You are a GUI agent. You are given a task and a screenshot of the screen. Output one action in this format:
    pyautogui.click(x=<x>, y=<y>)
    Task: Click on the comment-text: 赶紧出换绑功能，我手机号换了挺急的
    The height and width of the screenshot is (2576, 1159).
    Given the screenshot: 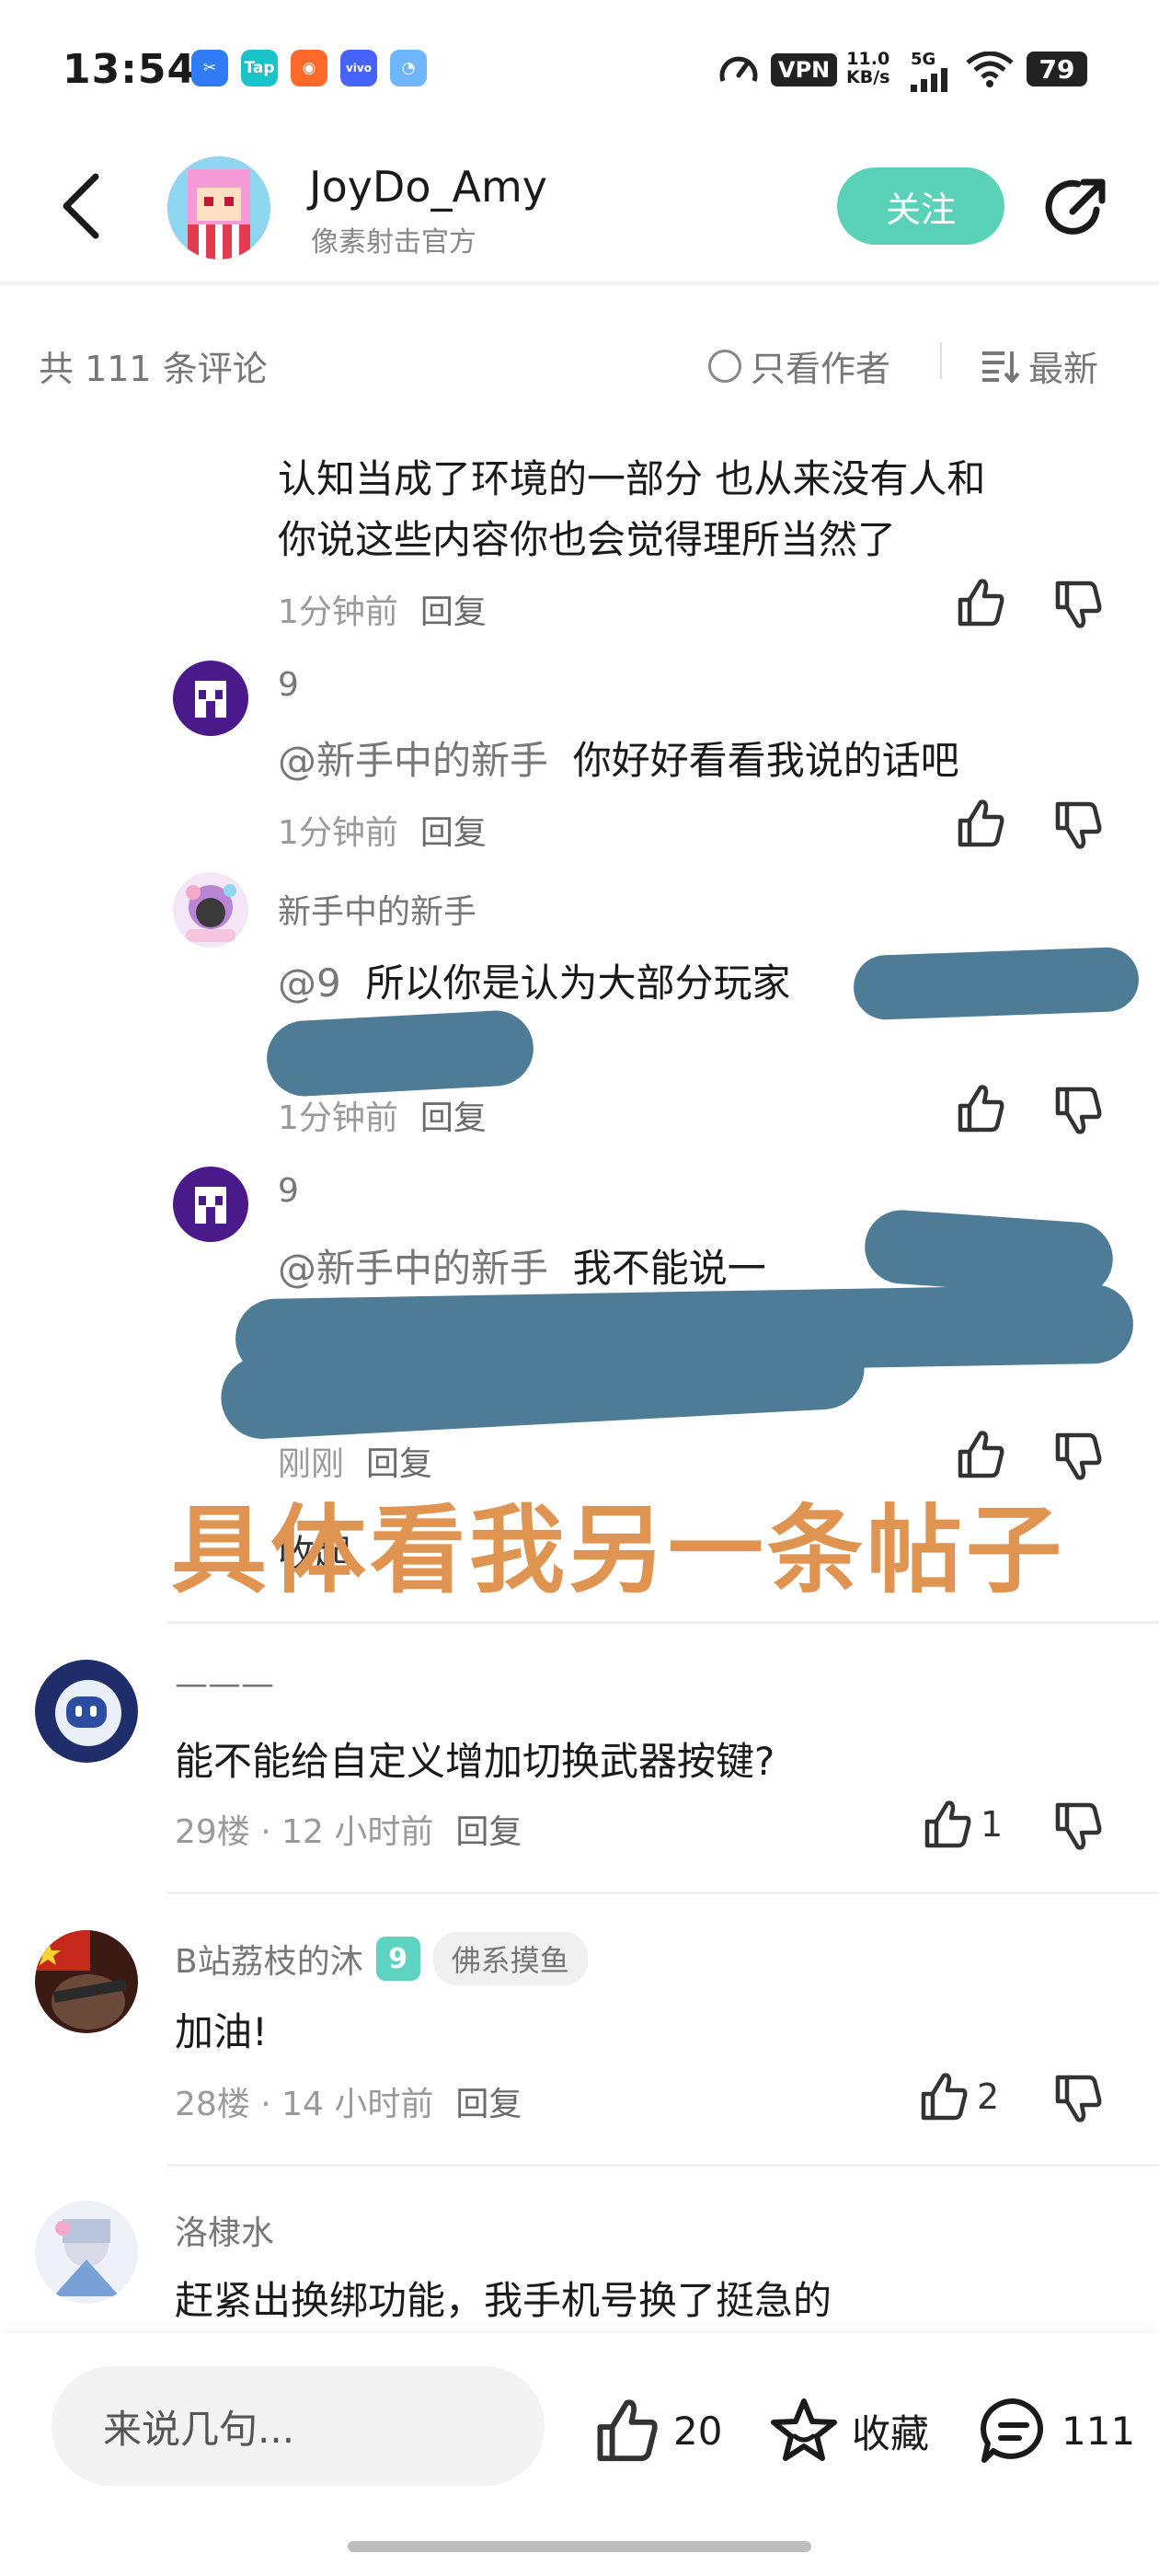 What is the action you would take?
    pyautogui.click(x=503, y=2300)
    